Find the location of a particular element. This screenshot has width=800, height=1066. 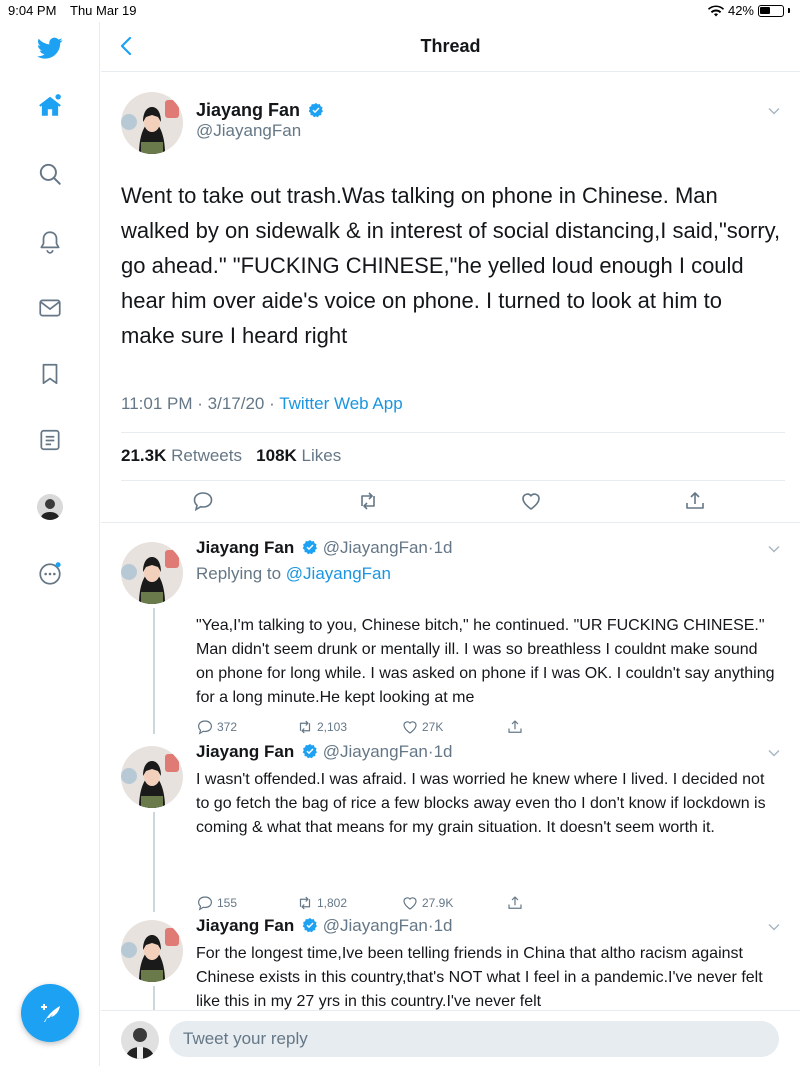

battery-icon is located at coordinates (771, 10).